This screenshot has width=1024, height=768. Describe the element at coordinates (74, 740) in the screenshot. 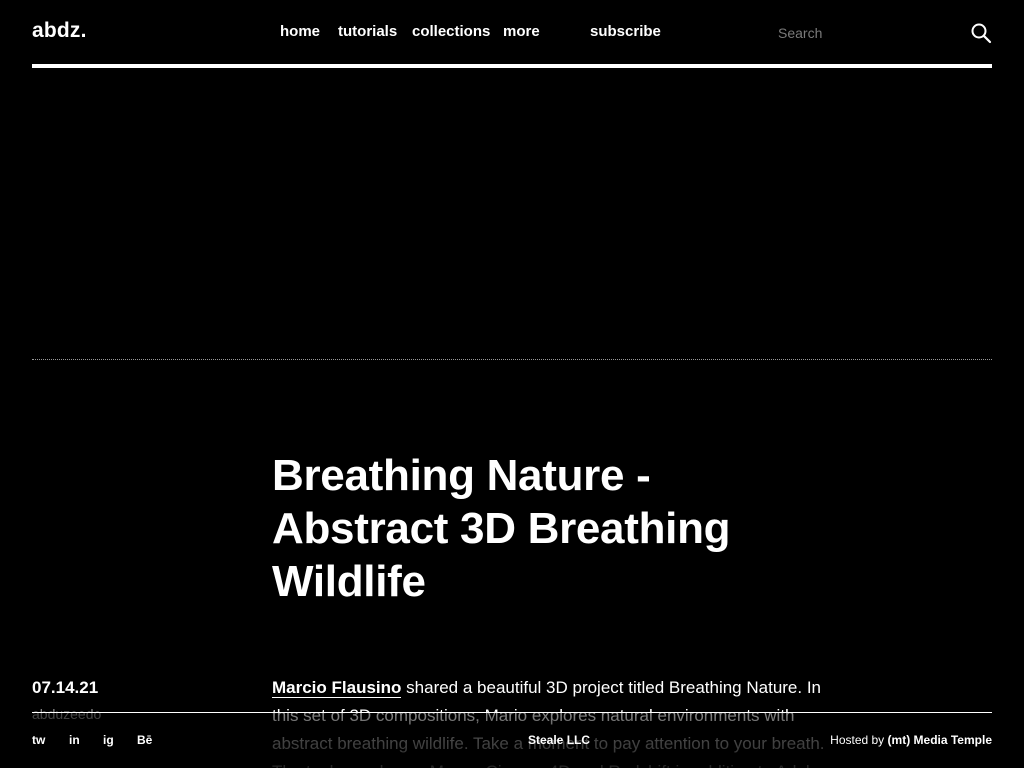

I see `linkedin-link: in` at that location.